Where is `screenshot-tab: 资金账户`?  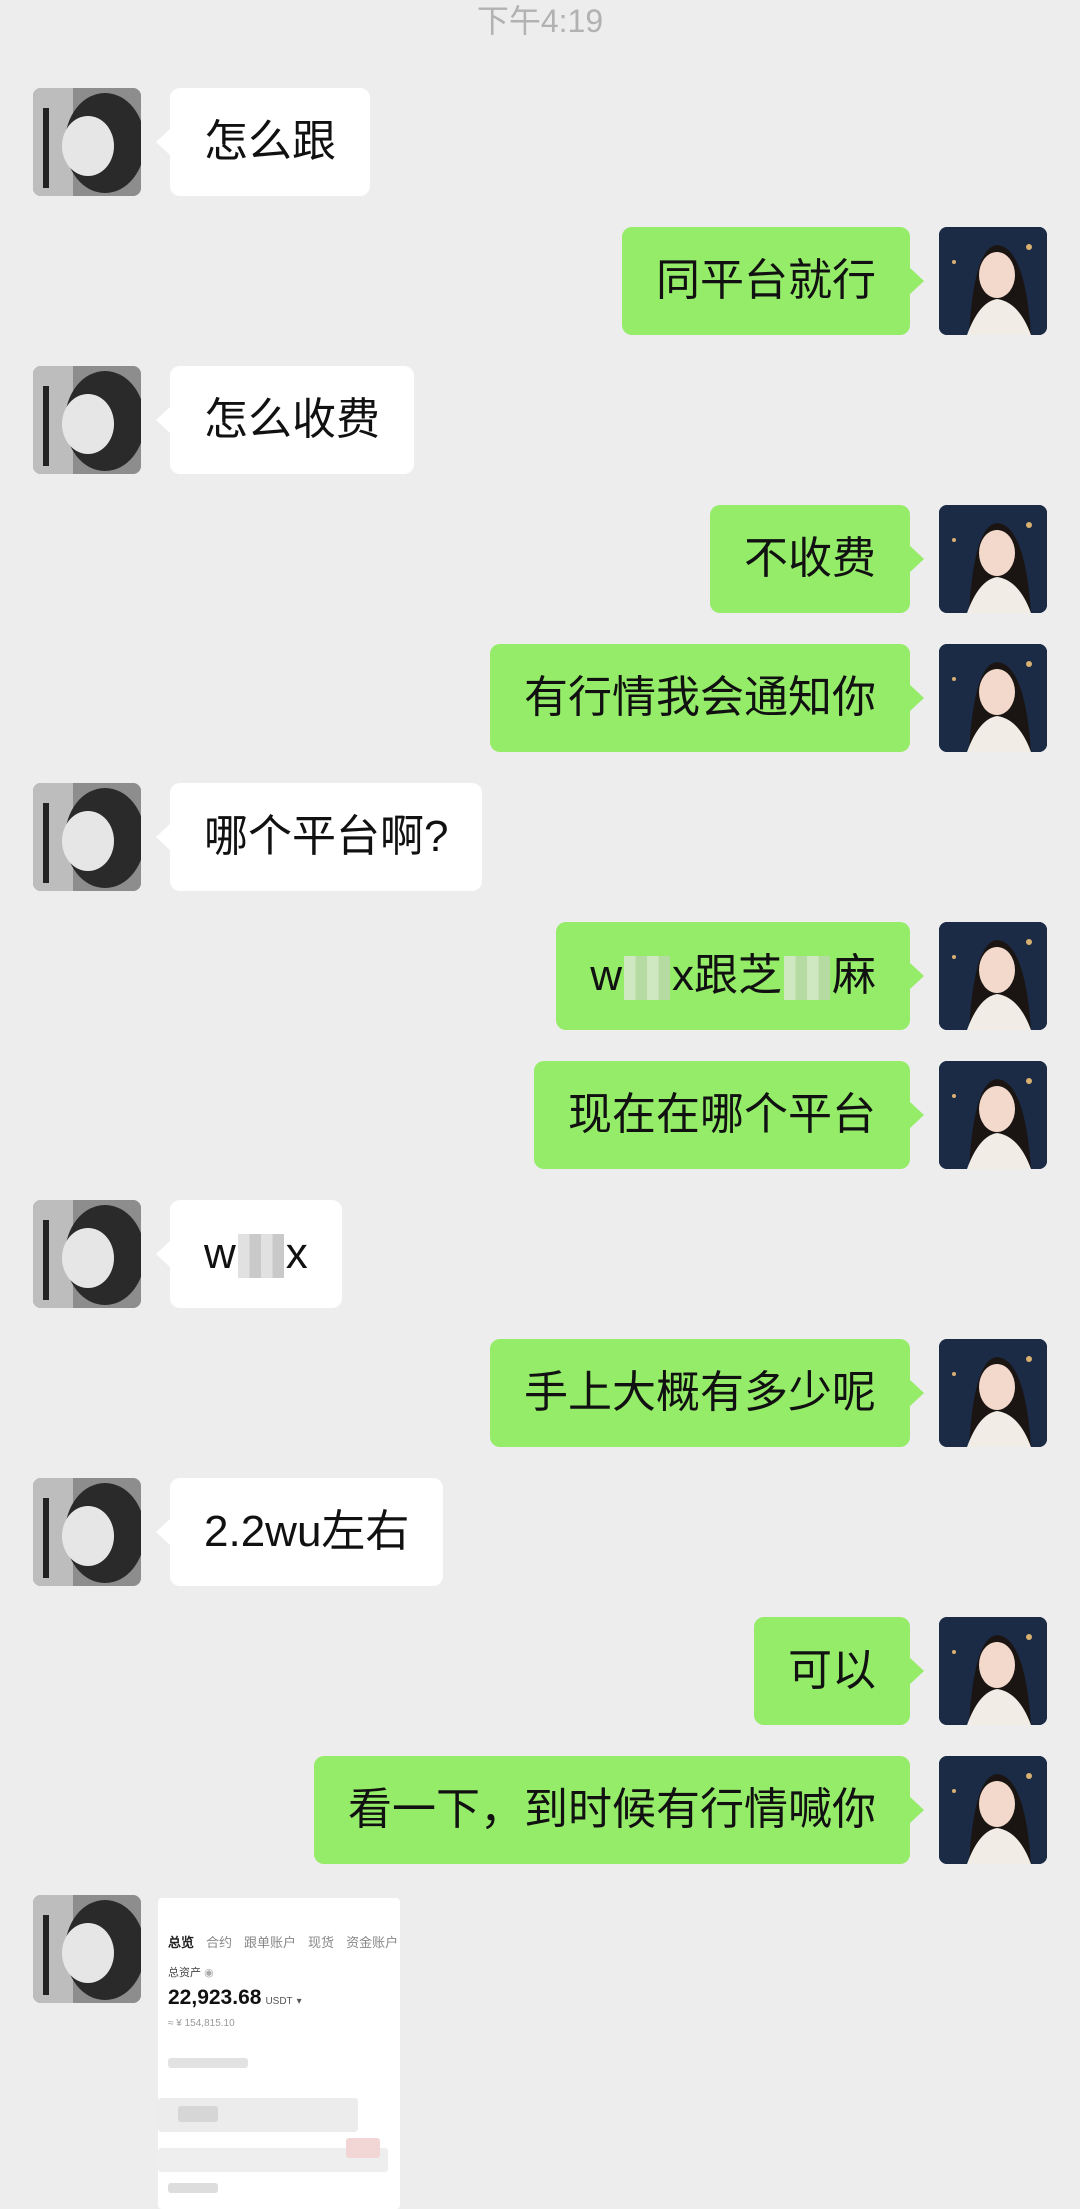
screenshot-tab: 资金账户 is located at coordinates (372, 1942).